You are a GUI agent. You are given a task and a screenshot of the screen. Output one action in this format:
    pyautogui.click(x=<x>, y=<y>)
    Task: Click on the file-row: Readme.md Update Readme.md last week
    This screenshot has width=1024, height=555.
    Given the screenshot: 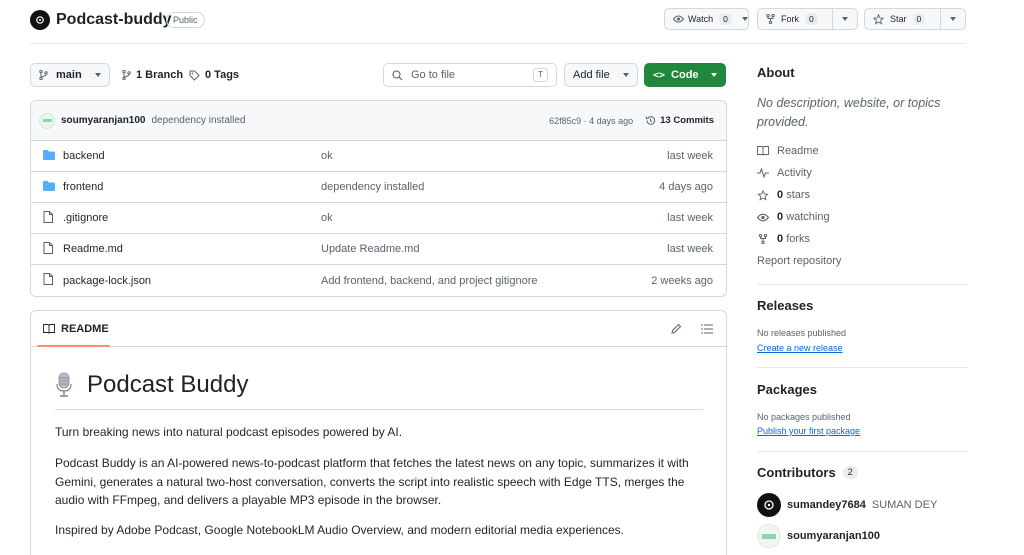 What is the action you would take?
    pyautogui.click(x=378, y=249)
    